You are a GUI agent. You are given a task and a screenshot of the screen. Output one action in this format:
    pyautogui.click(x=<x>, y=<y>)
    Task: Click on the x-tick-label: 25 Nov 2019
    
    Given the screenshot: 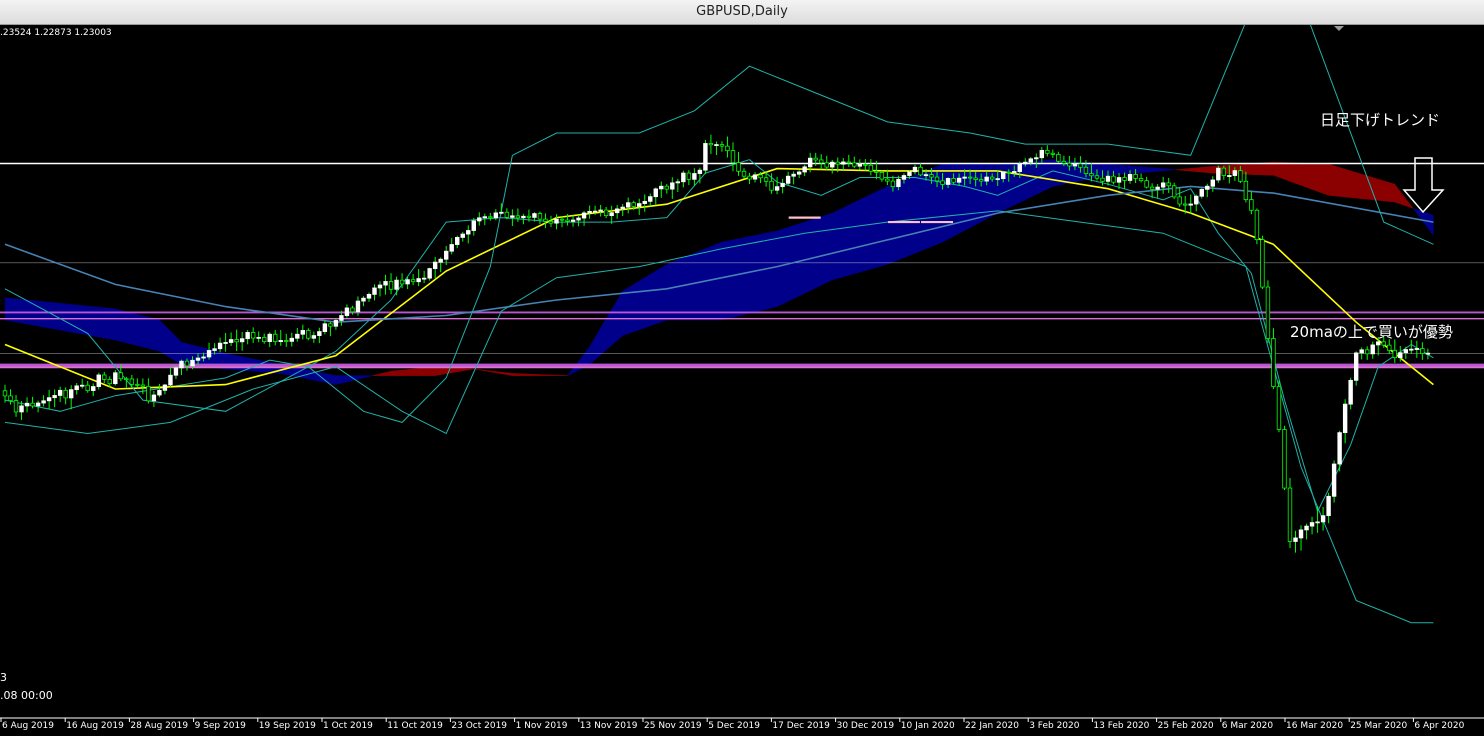 What is the action you would take?
    pyautogui.click(x=673, y=726)
    